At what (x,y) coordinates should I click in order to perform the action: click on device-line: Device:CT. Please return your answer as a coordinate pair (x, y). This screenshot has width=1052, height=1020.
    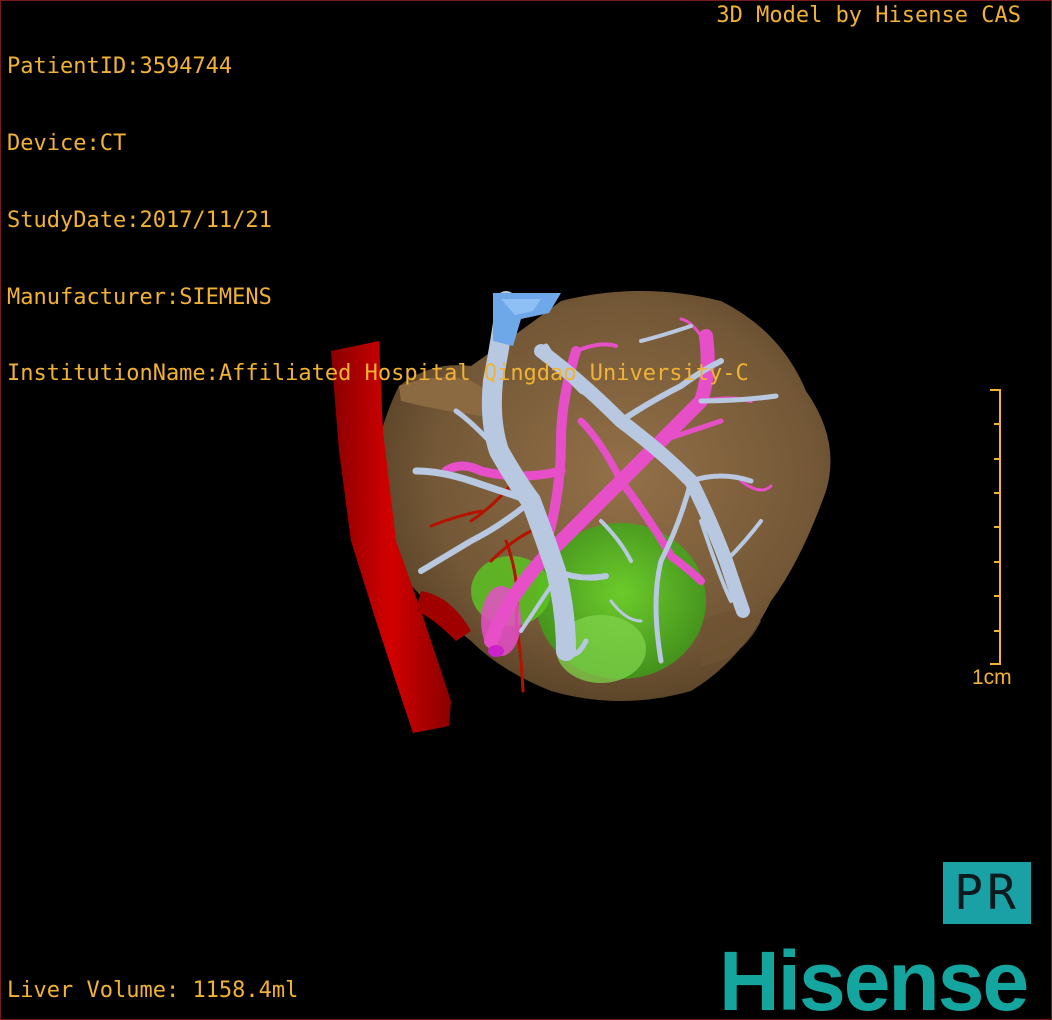
    Looking at the image, I should click on (378, 144).